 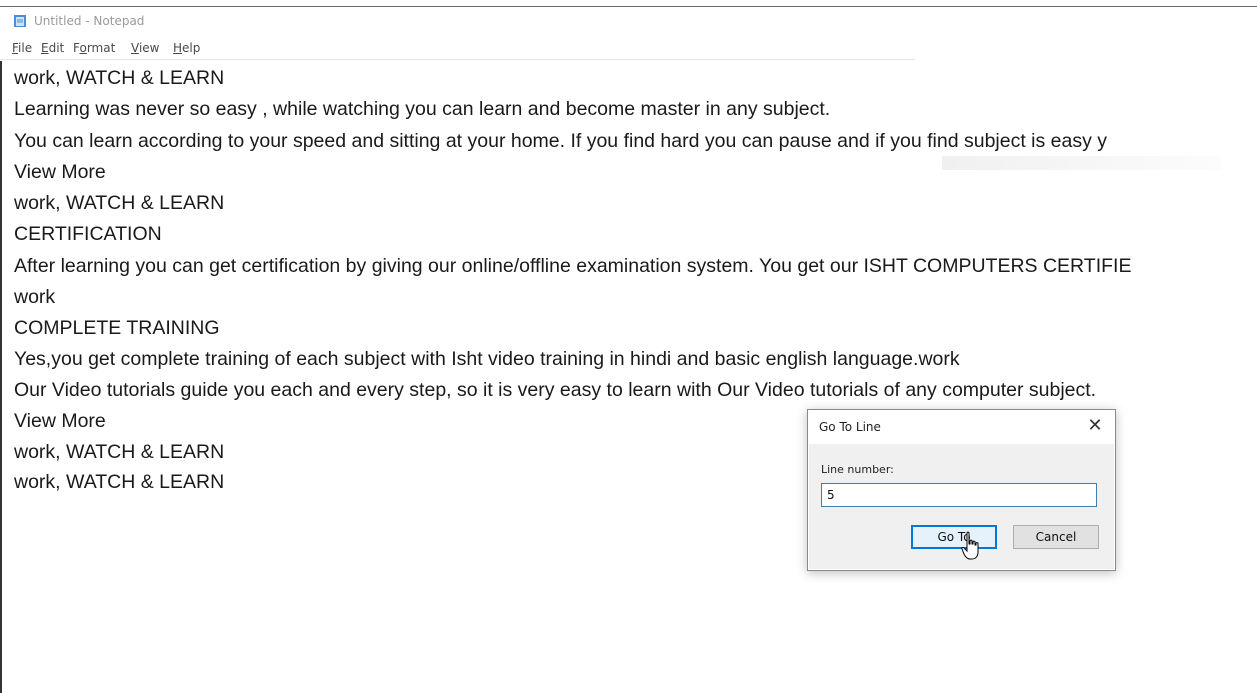 I want to click on line-number-label: Line number:, so click(x=857, y=469).